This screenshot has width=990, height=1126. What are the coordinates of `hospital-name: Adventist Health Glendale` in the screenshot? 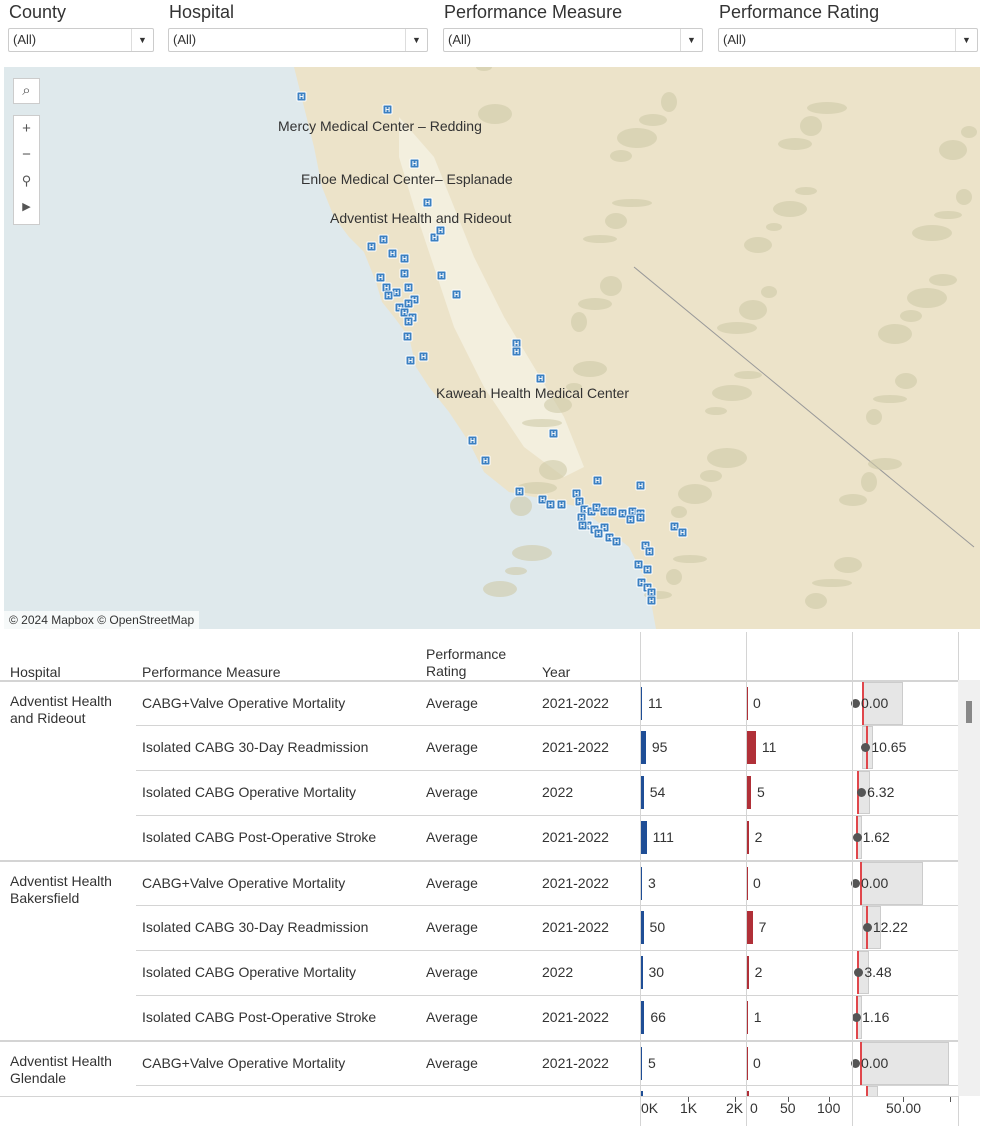 It's located at (72, 1070).